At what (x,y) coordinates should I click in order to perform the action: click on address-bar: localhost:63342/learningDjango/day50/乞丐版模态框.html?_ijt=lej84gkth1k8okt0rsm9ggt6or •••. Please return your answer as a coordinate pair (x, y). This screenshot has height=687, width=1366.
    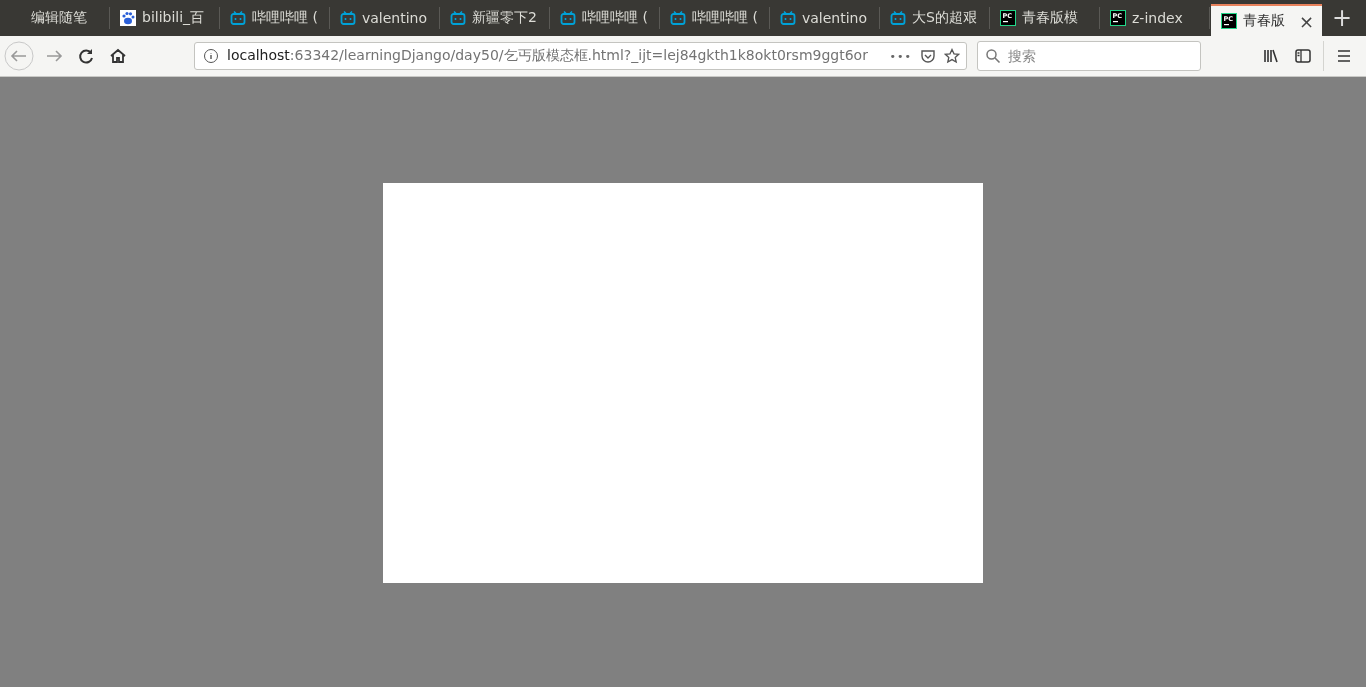
    Looking at the image, I should click on (580, 56).